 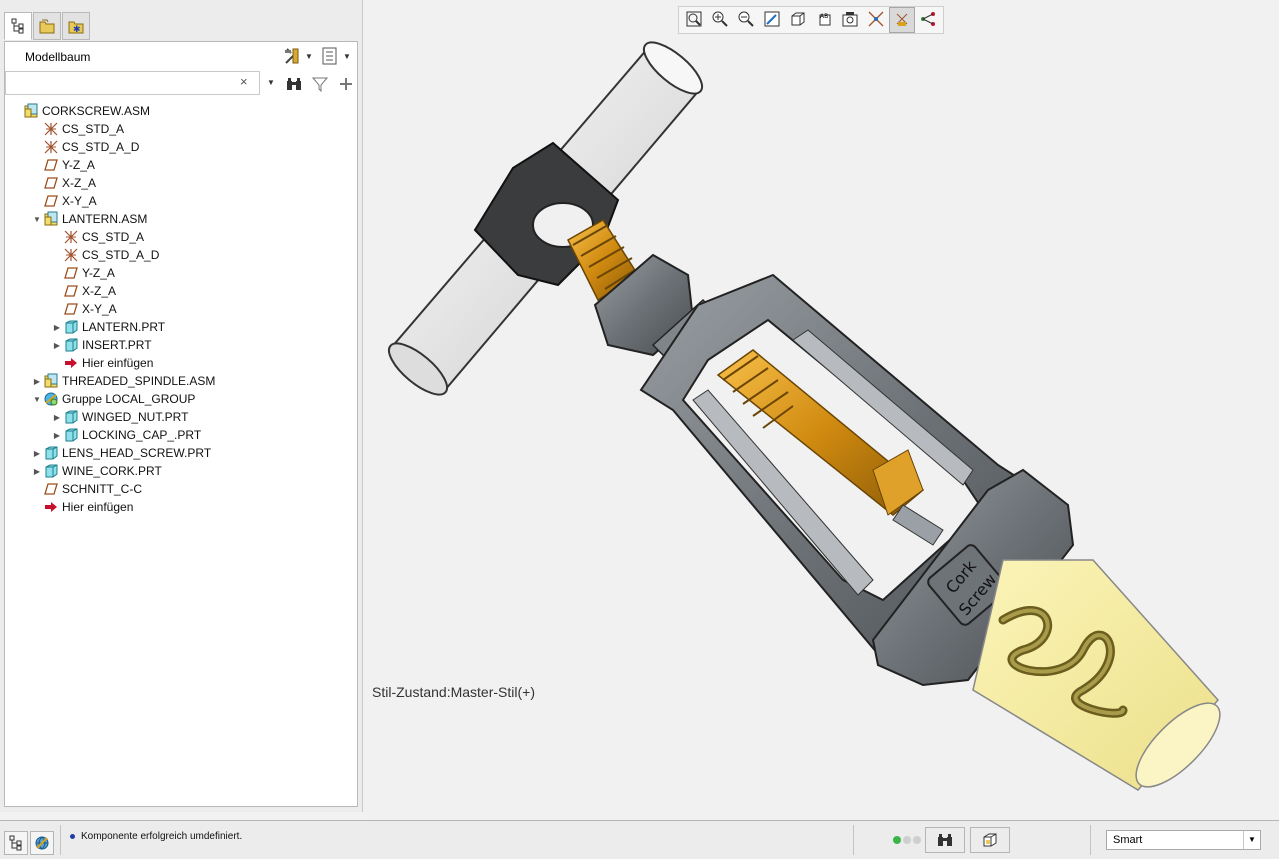 I want to click on browser-globe-icon, so click(x=42, y=843).